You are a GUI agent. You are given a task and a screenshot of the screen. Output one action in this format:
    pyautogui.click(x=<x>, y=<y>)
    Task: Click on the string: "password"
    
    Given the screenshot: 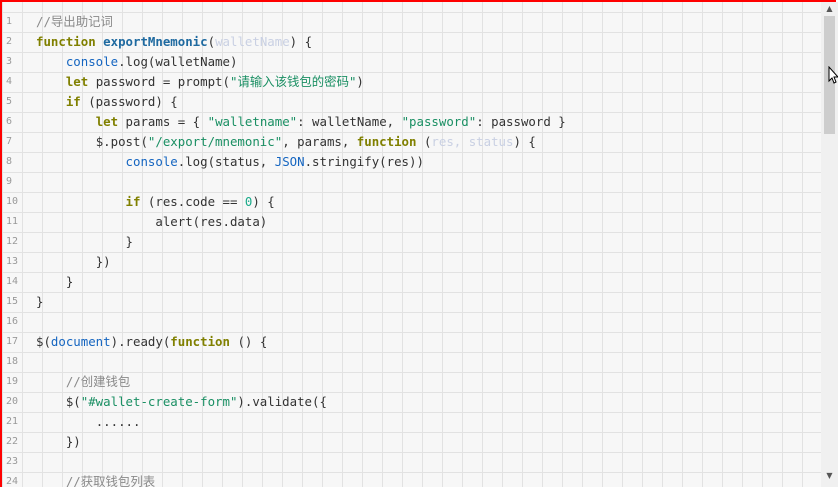 What is the action you would take?
    pyautogui.click(x=439, y=121)
    